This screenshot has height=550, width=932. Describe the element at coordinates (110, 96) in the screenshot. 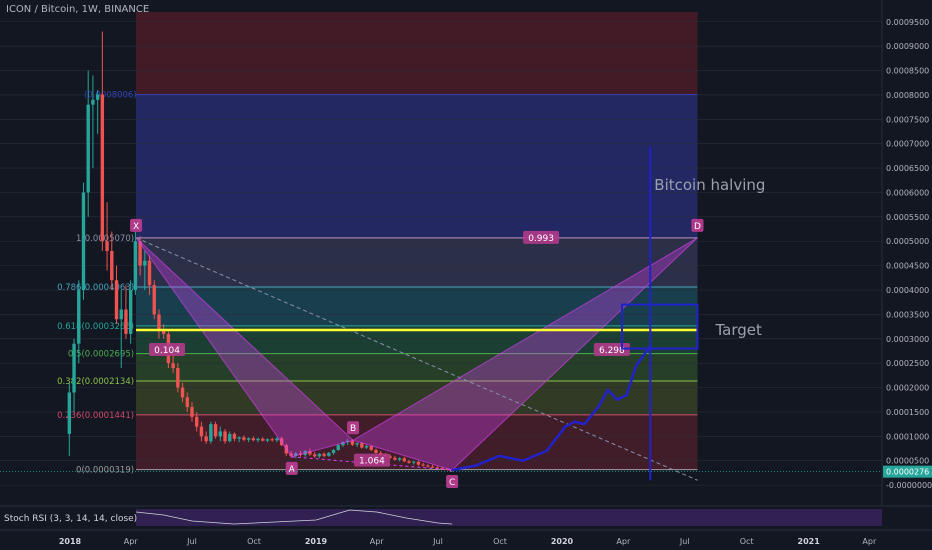

I see `fib-label: (0.0008006)` at that location.